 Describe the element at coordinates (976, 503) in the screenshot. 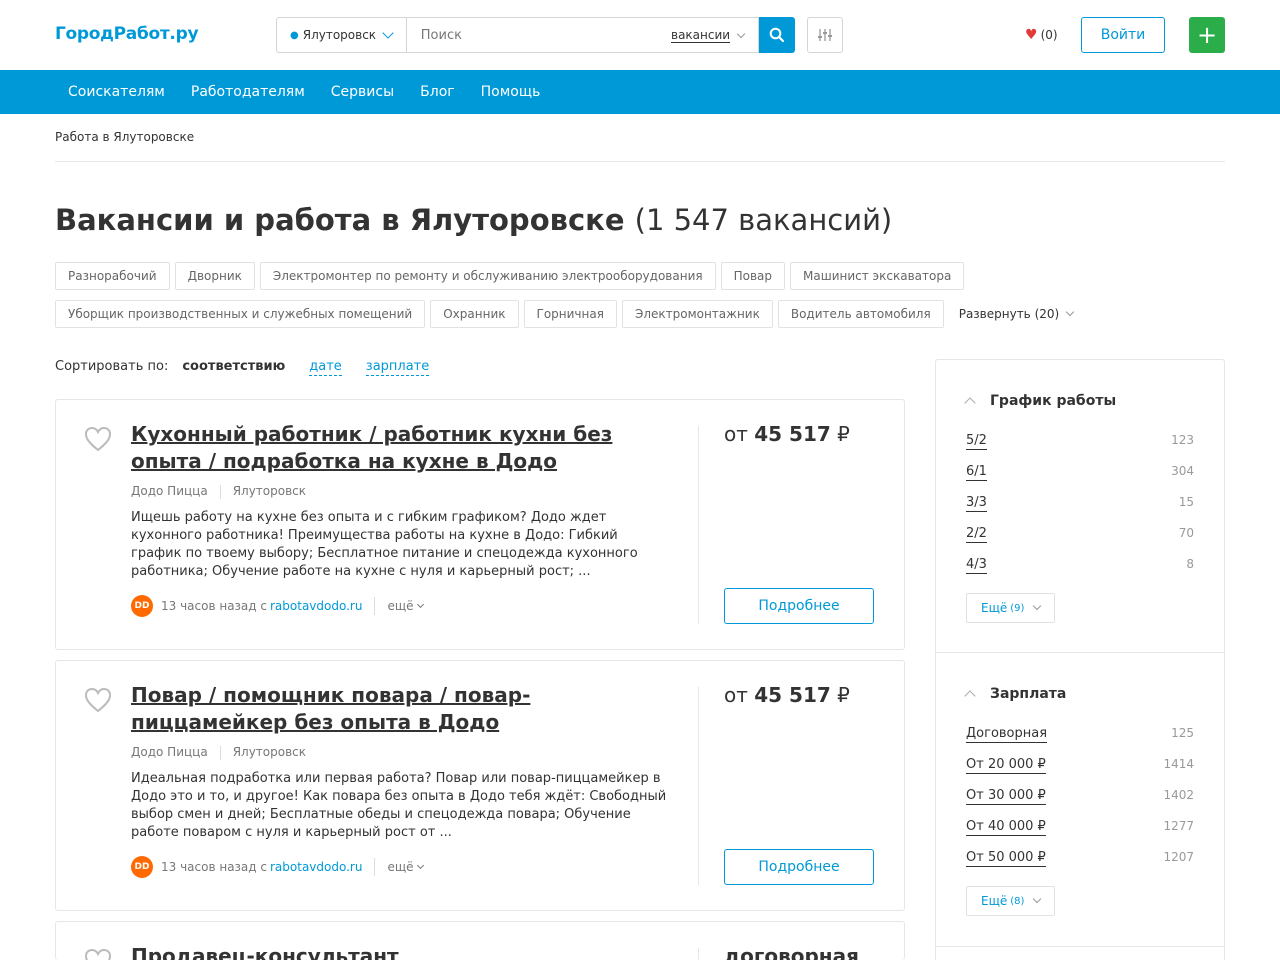

I see `filter-label: 3/3` at that location.